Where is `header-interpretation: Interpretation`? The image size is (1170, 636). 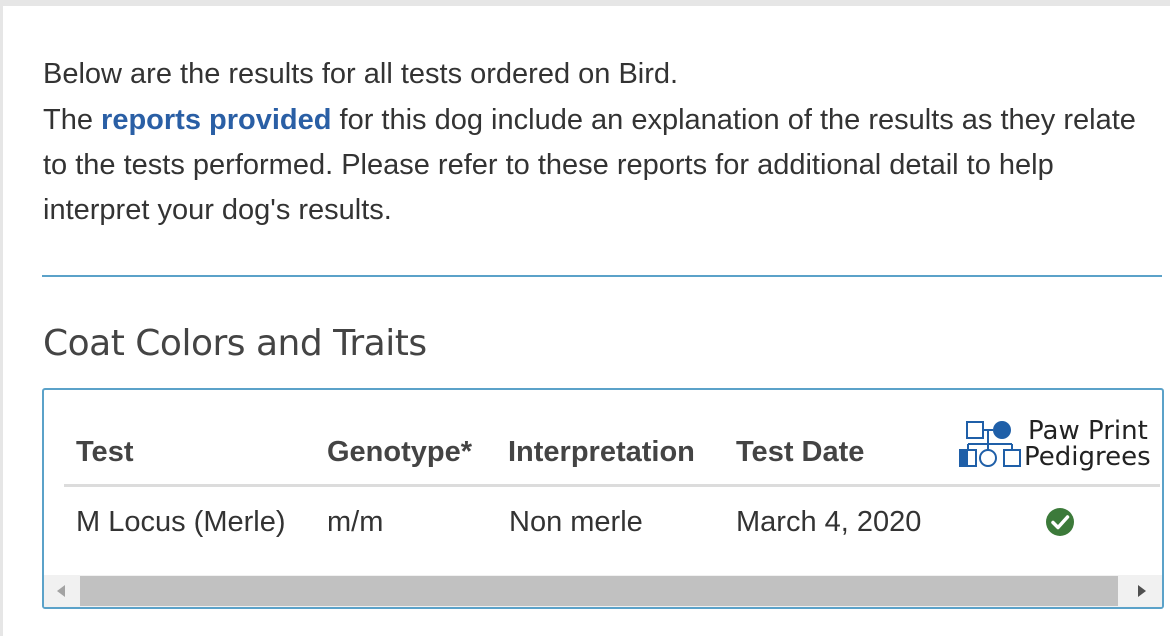 header-interpretation: Interpretation is located at coordinates (601, 452).